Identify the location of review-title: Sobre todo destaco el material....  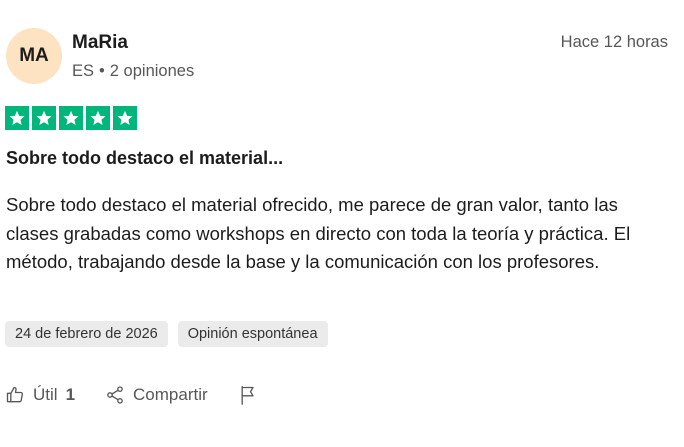
(144, 158).